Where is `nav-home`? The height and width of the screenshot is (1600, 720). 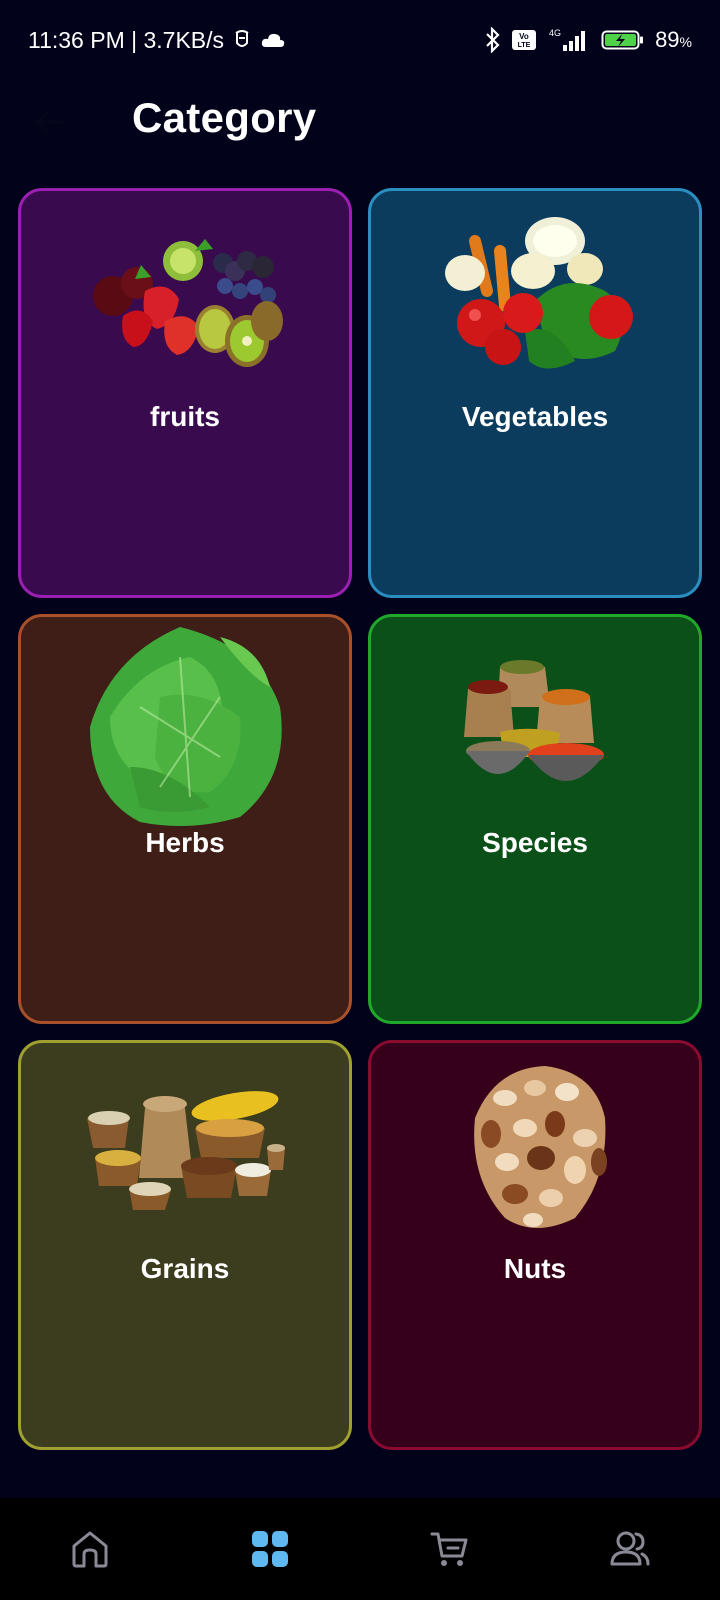 nav-home is located at coordinates (90, 1549).